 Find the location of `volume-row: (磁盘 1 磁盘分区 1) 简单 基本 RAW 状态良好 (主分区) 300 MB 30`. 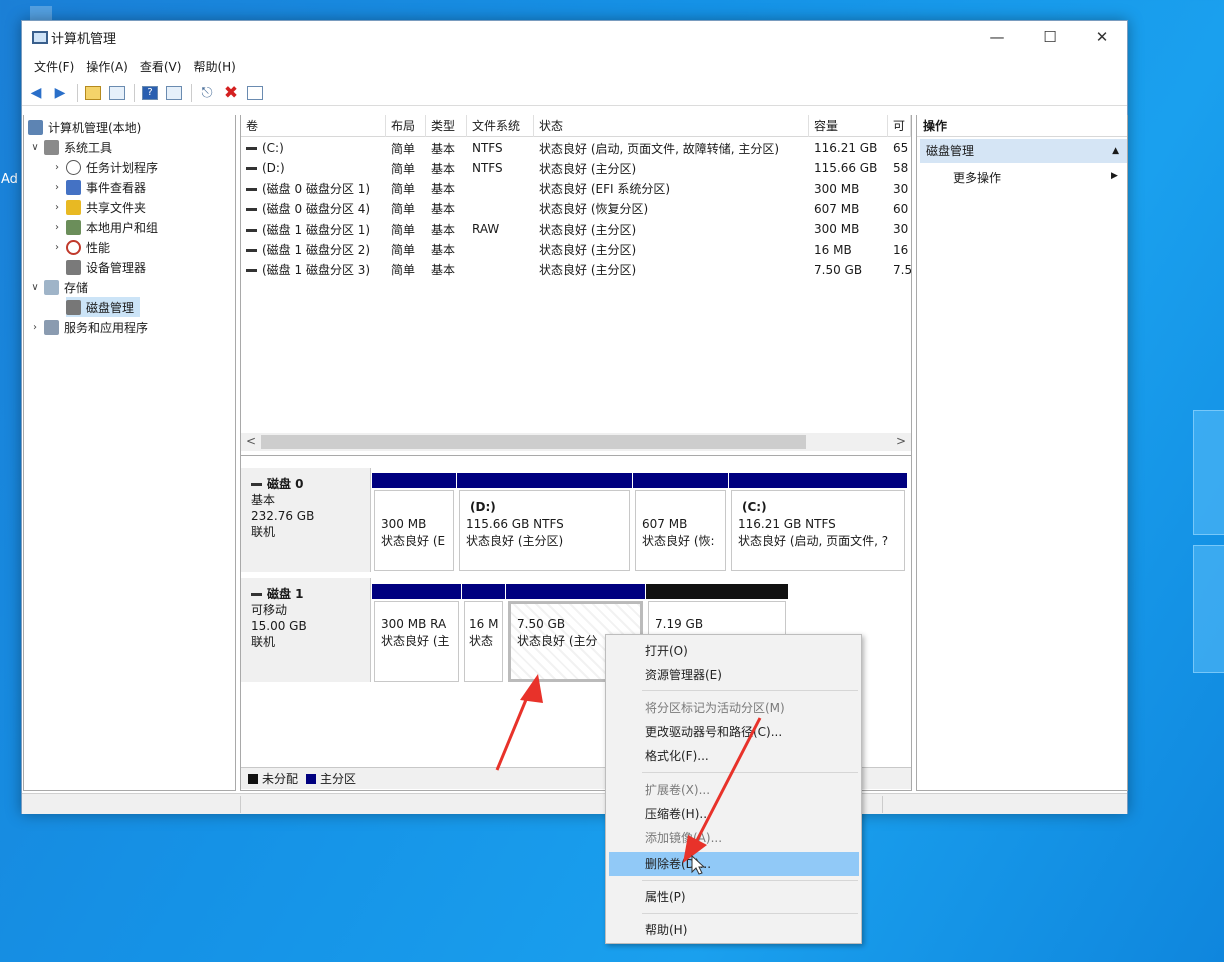

volume-row: (磁盘 1 磁盘分区 1) 简单 基本 RAW 状态良好 (主分区) 300 MB 30 is located at coordinates (576, 229).